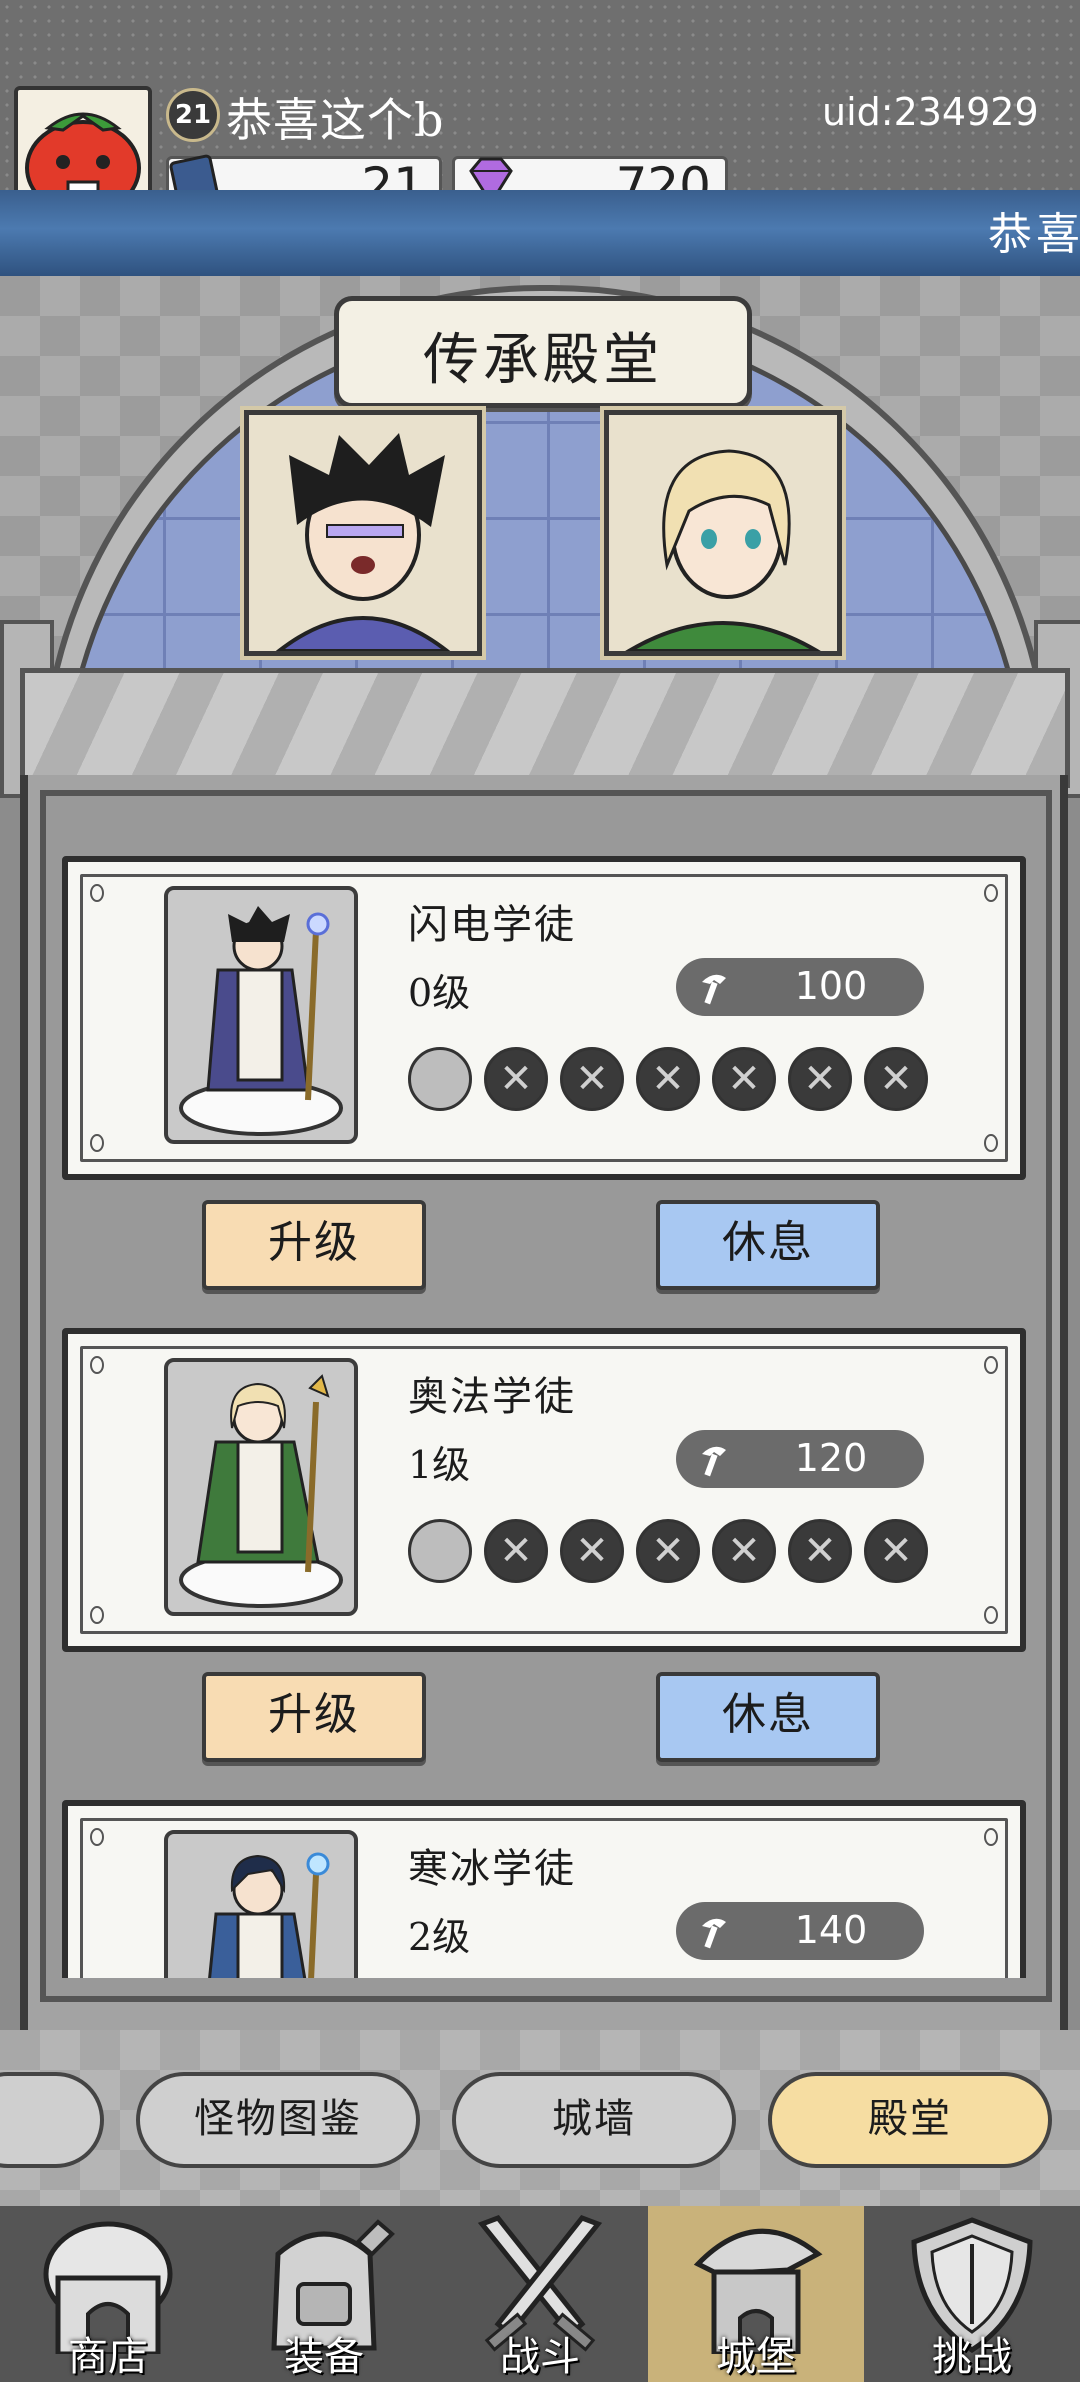 This screenshot has width=1080, height=2382. What do you see at coordinates (261, 1021) in the screenshot?
I see `lightning-mage-figure-icon` at bounding box center [261, 1021].